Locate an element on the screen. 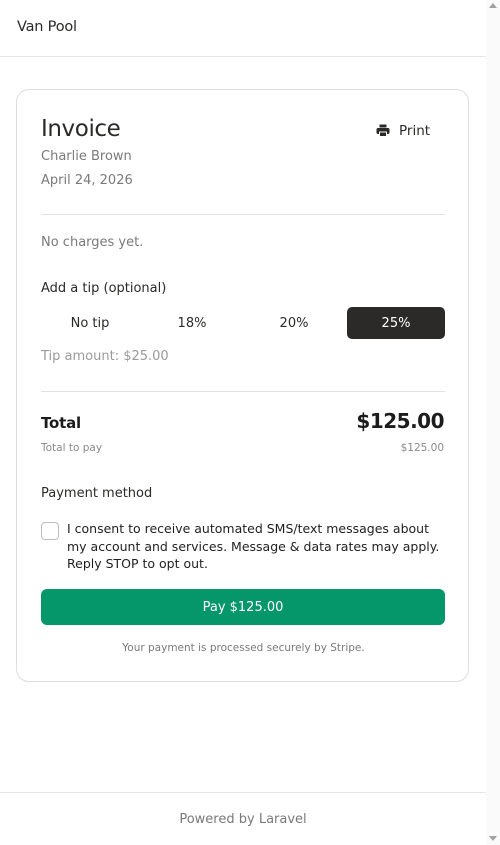  printer-icon is located at coordinates (383, 131).